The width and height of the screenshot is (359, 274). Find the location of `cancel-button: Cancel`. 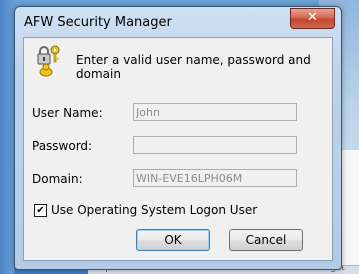

cancel-button: Cancel is located at coordinates (266, 240).